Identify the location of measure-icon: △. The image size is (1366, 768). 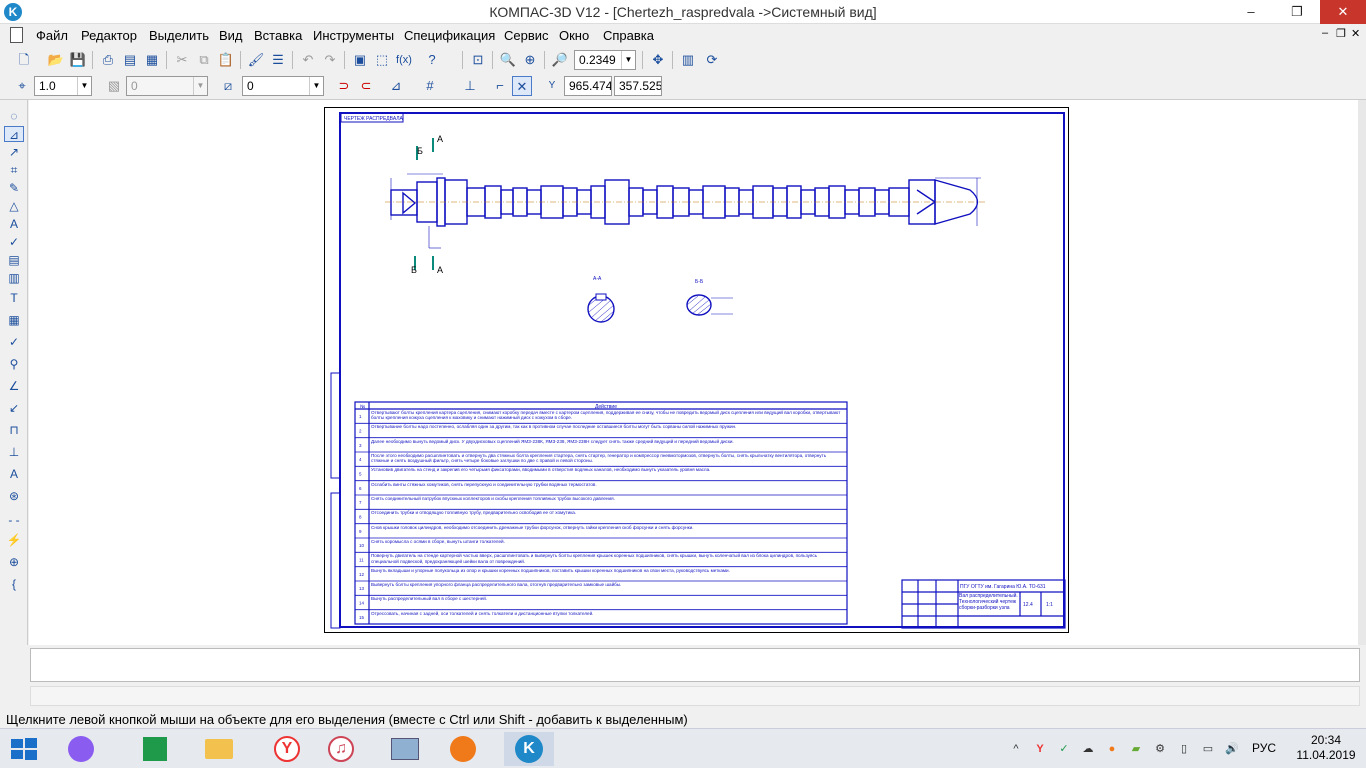
(14, 206).